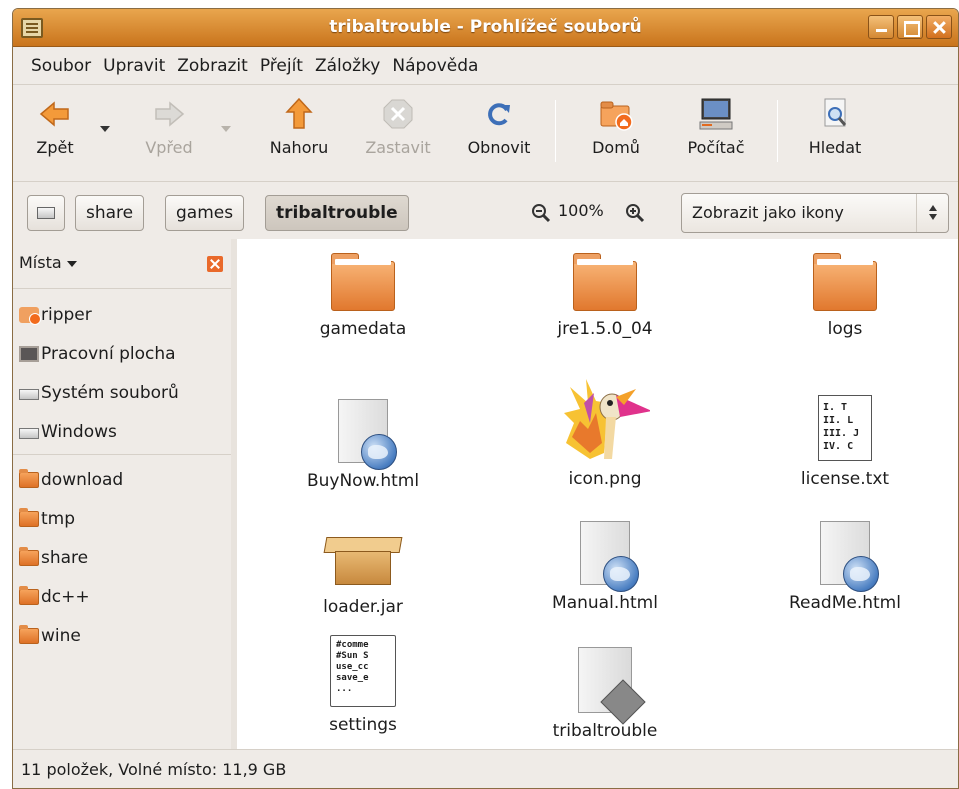 This screenshot has height=789, width=959. I want to click on image-thumbnail-icon, so click(606, 419).